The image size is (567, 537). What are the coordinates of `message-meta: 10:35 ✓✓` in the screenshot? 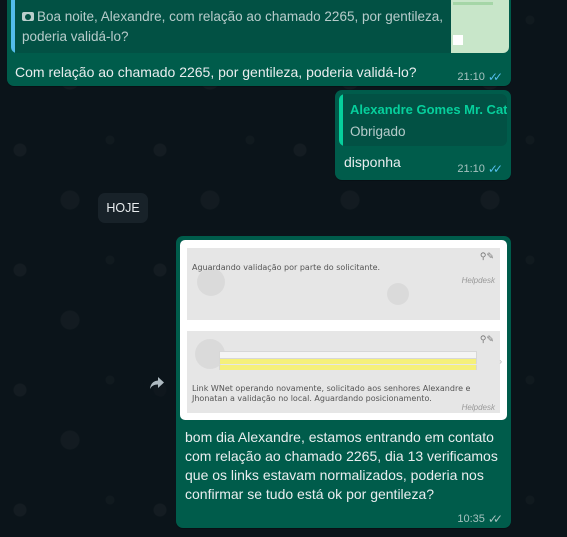 It's located at (480, 519).